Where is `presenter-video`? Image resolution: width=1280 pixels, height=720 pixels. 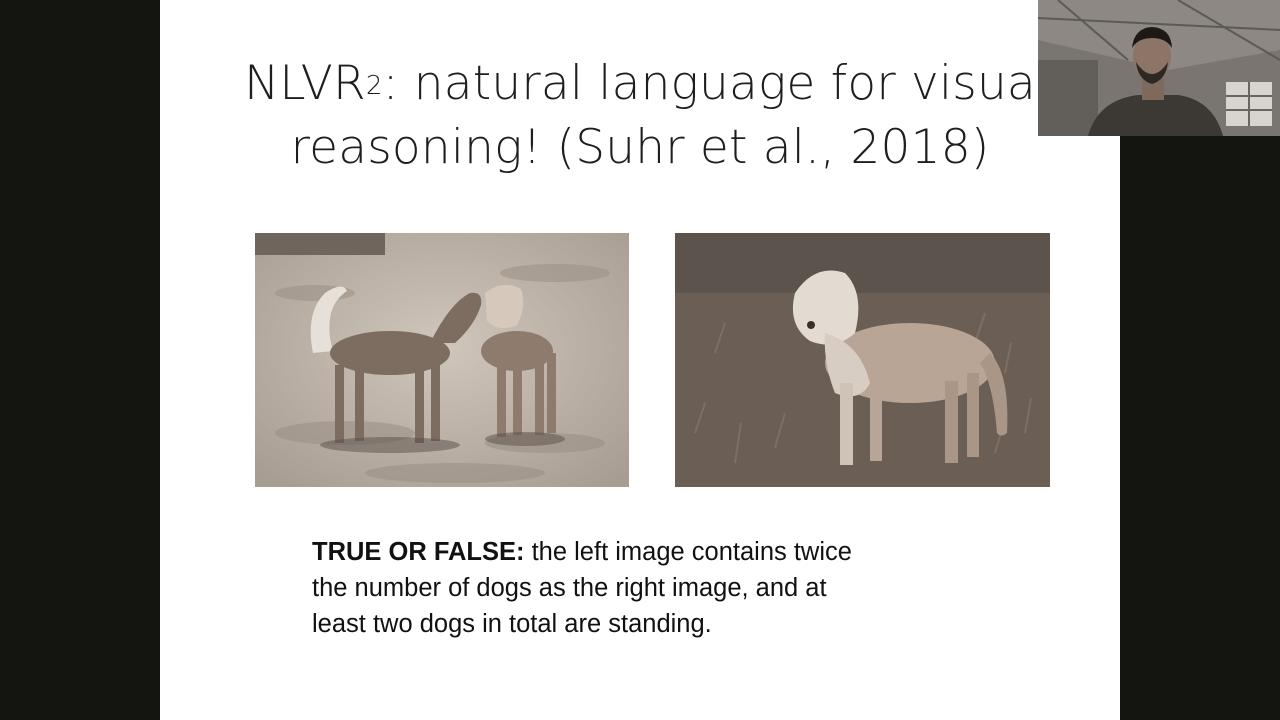
presenter-video is located at coordinates (1159, 68).